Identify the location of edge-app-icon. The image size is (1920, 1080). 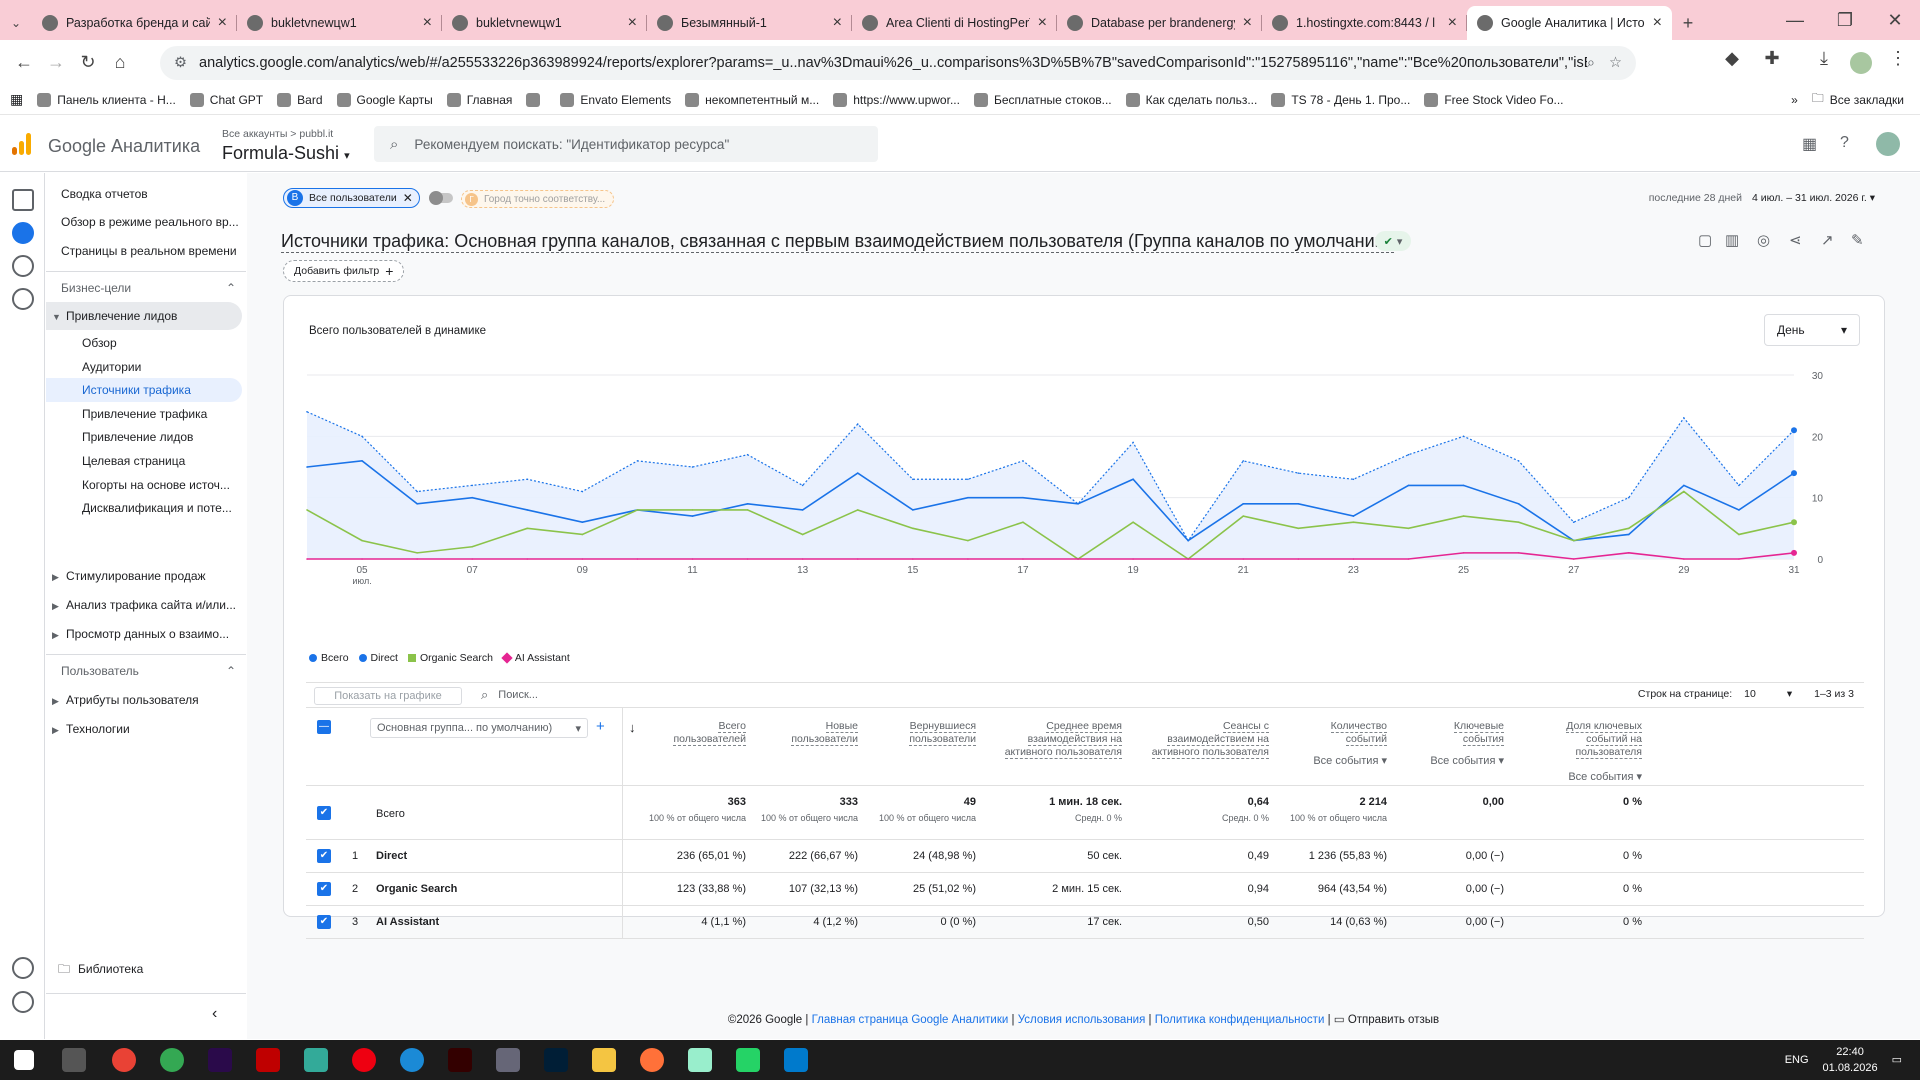
(412, 1060).